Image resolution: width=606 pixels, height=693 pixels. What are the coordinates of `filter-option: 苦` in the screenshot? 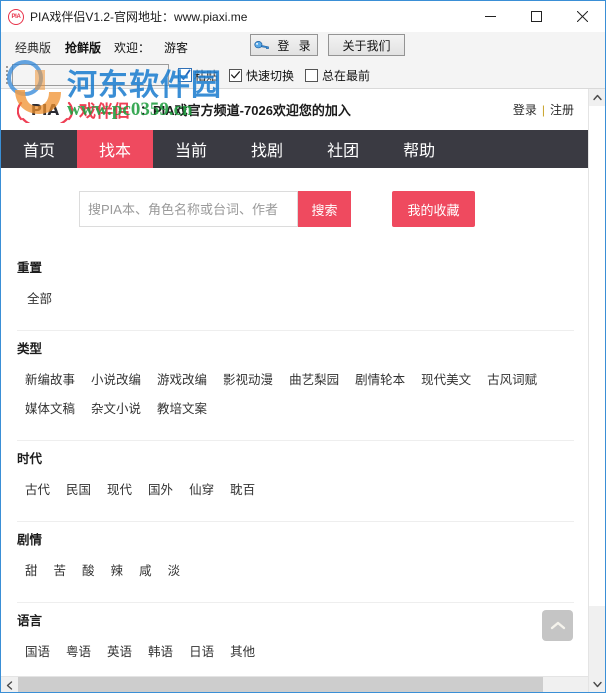 It's located at (60, 569).